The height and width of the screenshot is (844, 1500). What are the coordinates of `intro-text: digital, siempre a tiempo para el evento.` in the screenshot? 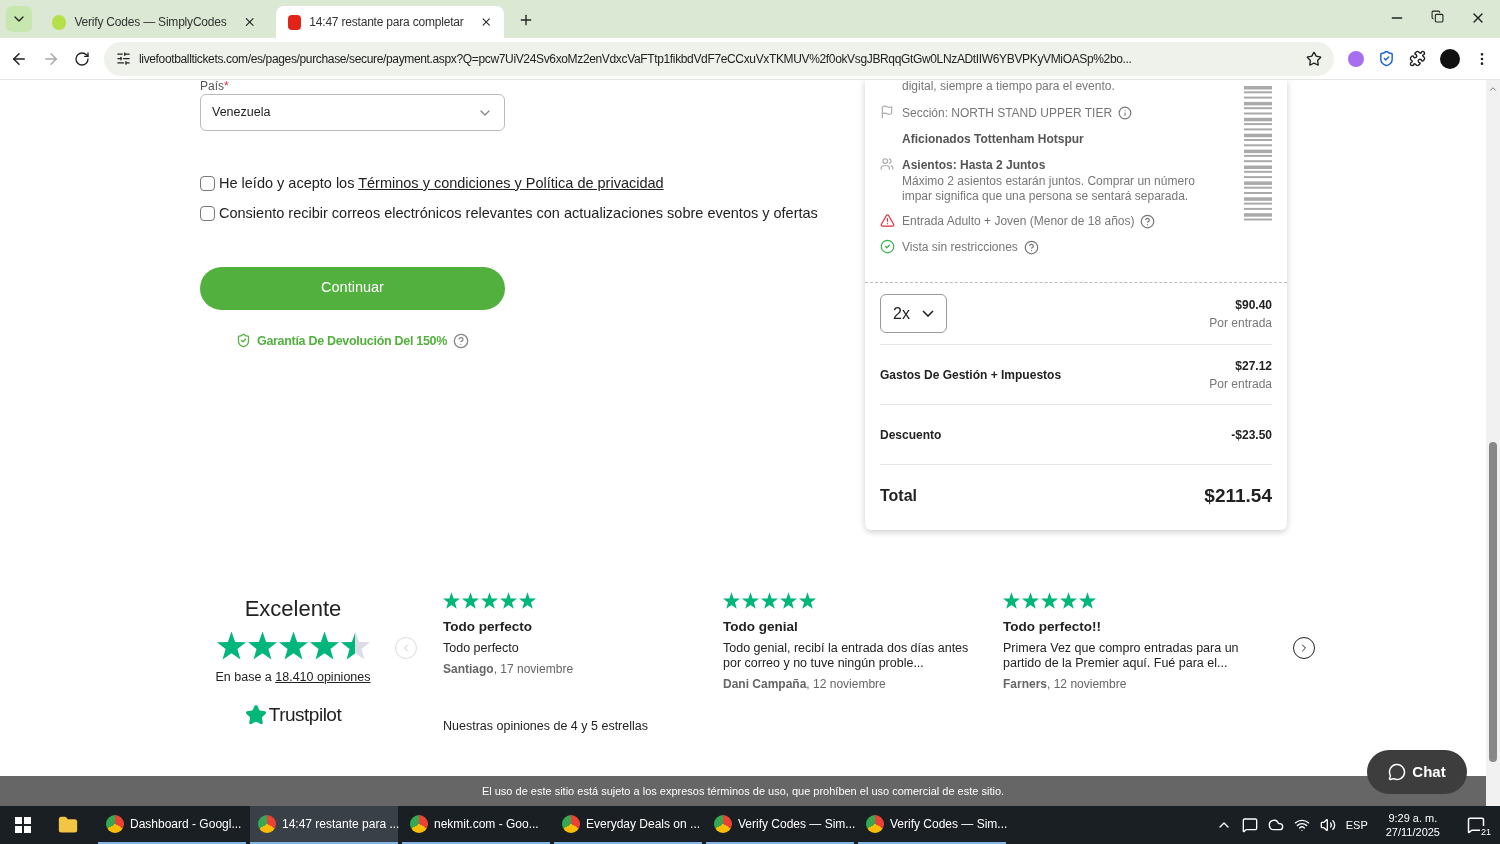 It's located at (1009, 86).